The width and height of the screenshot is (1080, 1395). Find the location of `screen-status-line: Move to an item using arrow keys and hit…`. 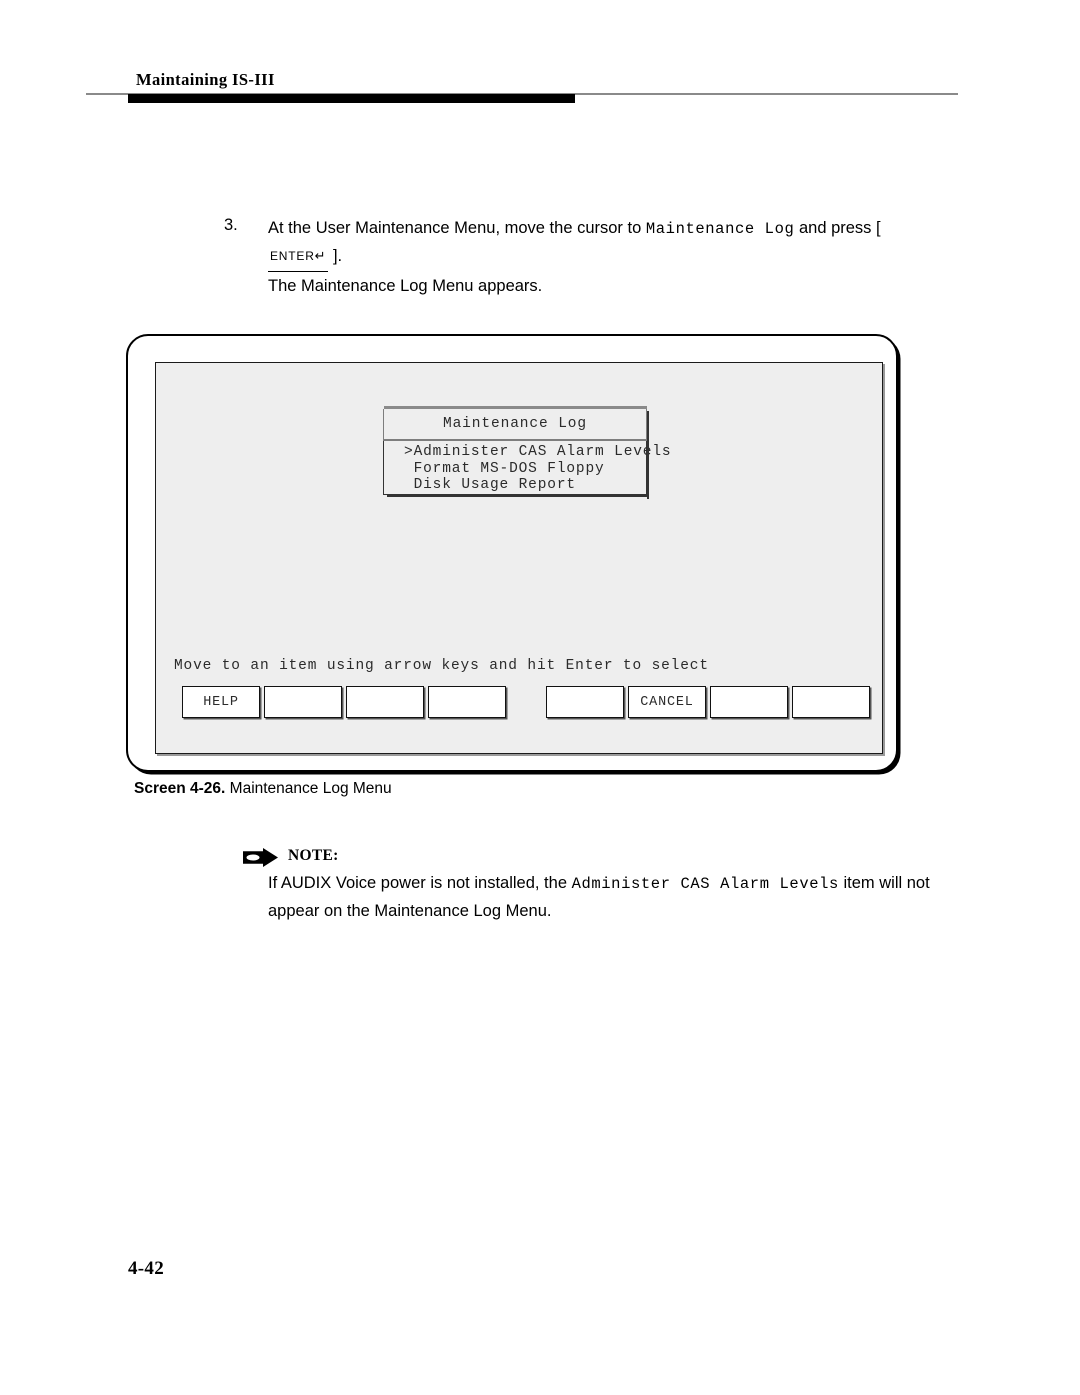

screen-status-line: Move to an item using arrow keys and hit… is located at coordinates (441, 666).